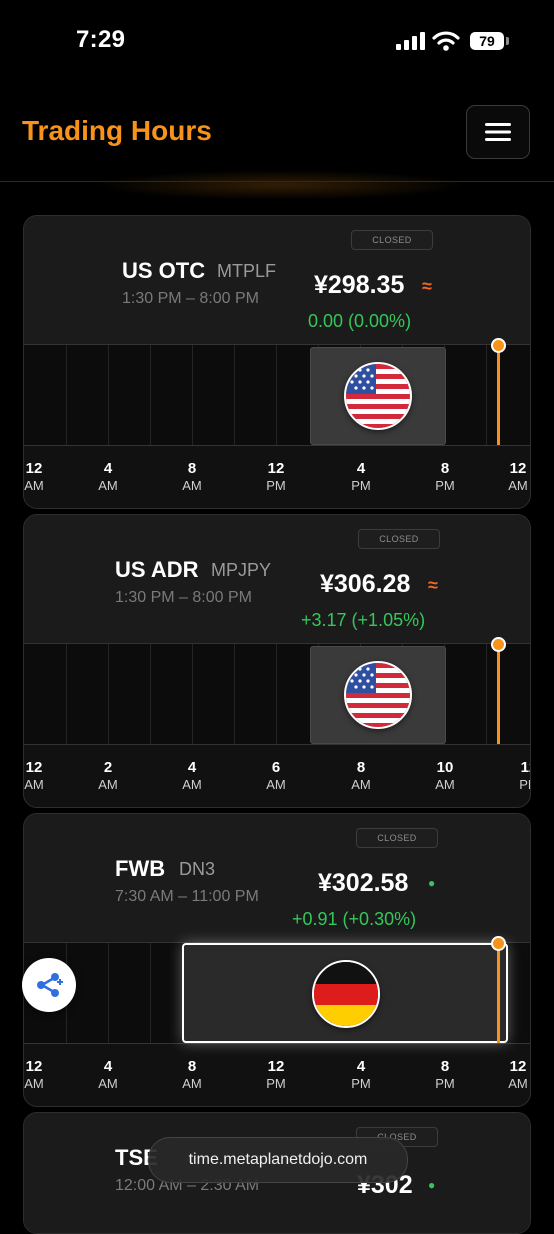 The image size is (554, 1234). Describe the element at coordinates (280, 185) in the screenshot. I see `ticker-glow` at that location.